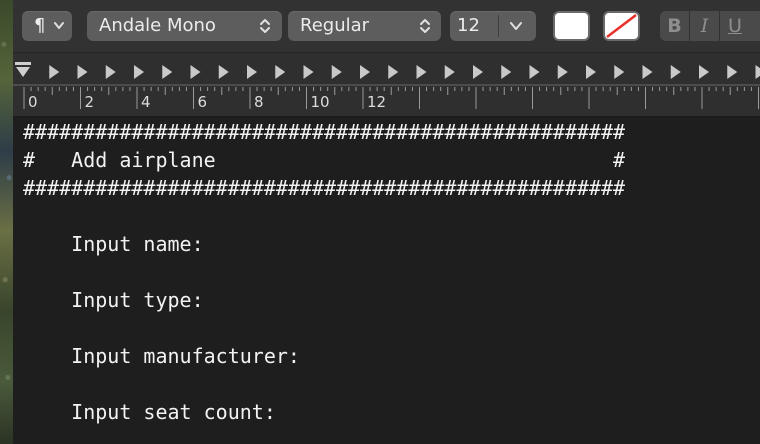 The height and width of the screenshot is (444, 760). Describe the element at coordinates (23, 69) in the screenshot. I see `left-margin-marker` at that location.